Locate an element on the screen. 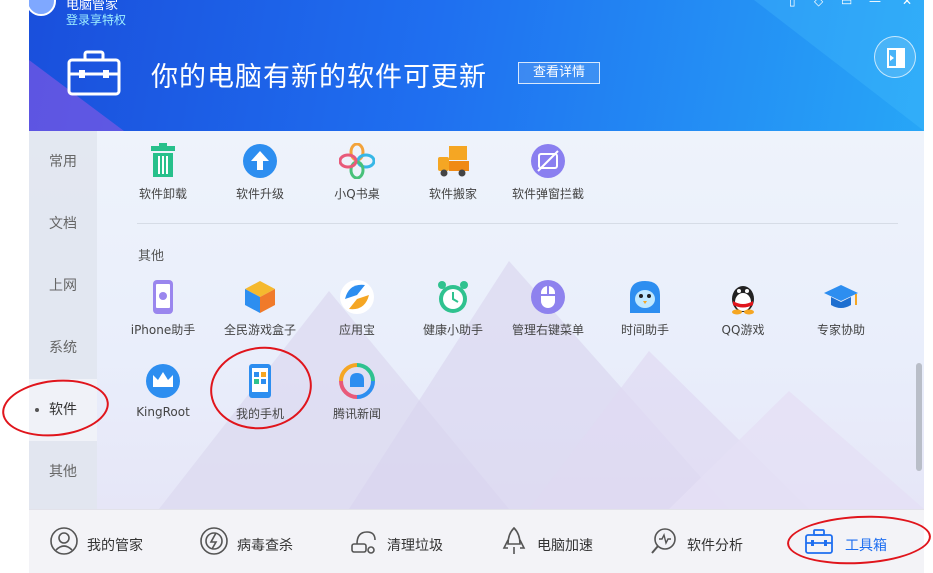 Image resolution: width=933 pixels, height=573 pixels. tool-expert-assist: 专家协助 is located at coordinates (841, 314).